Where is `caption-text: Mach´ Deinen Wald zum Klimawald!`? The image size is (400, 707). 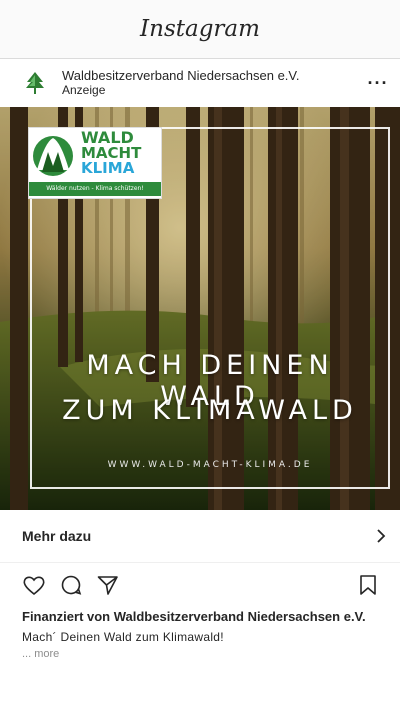
caption-text: Mach´ Deinen Wald zum Klimawald! is located at coordinates (123, 637).